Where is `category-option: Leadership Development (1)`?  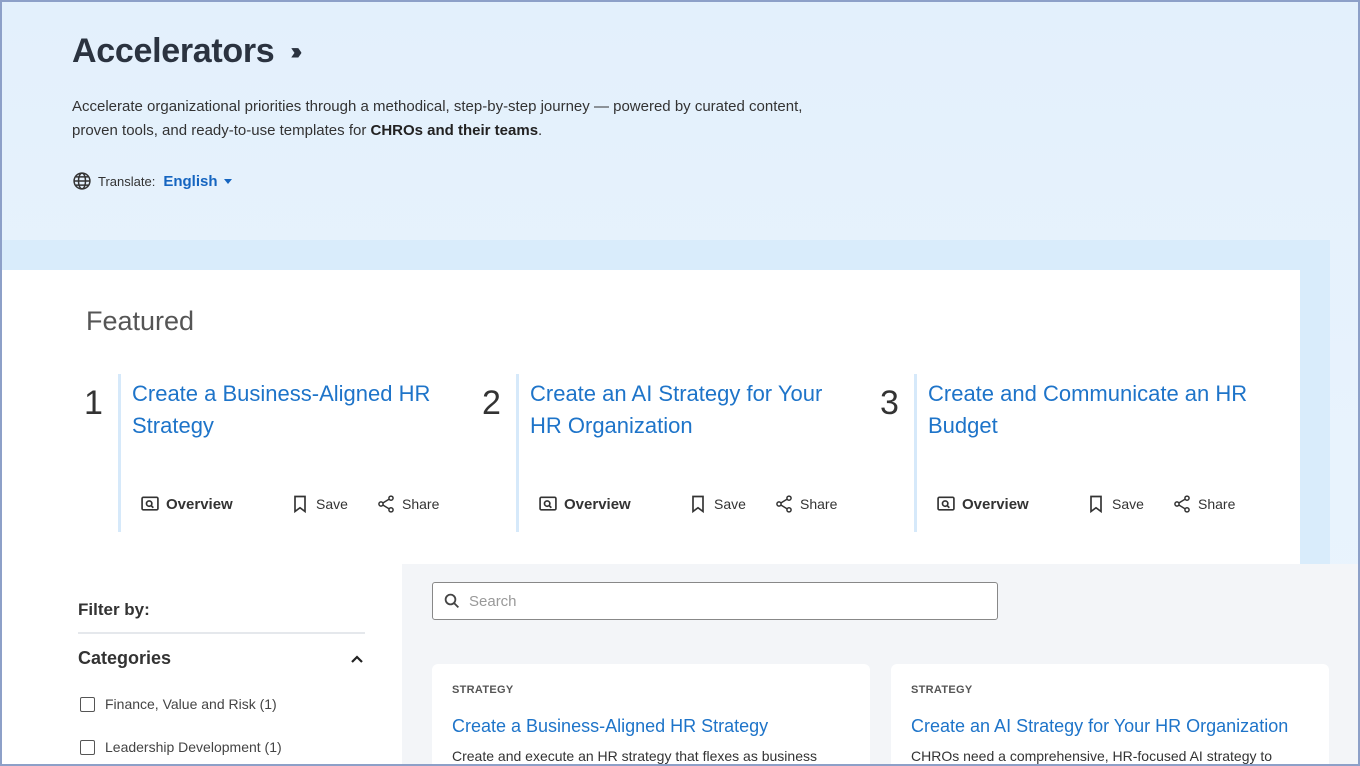 category-option: Leadership Development (1) is located at coordinates (181, 747).